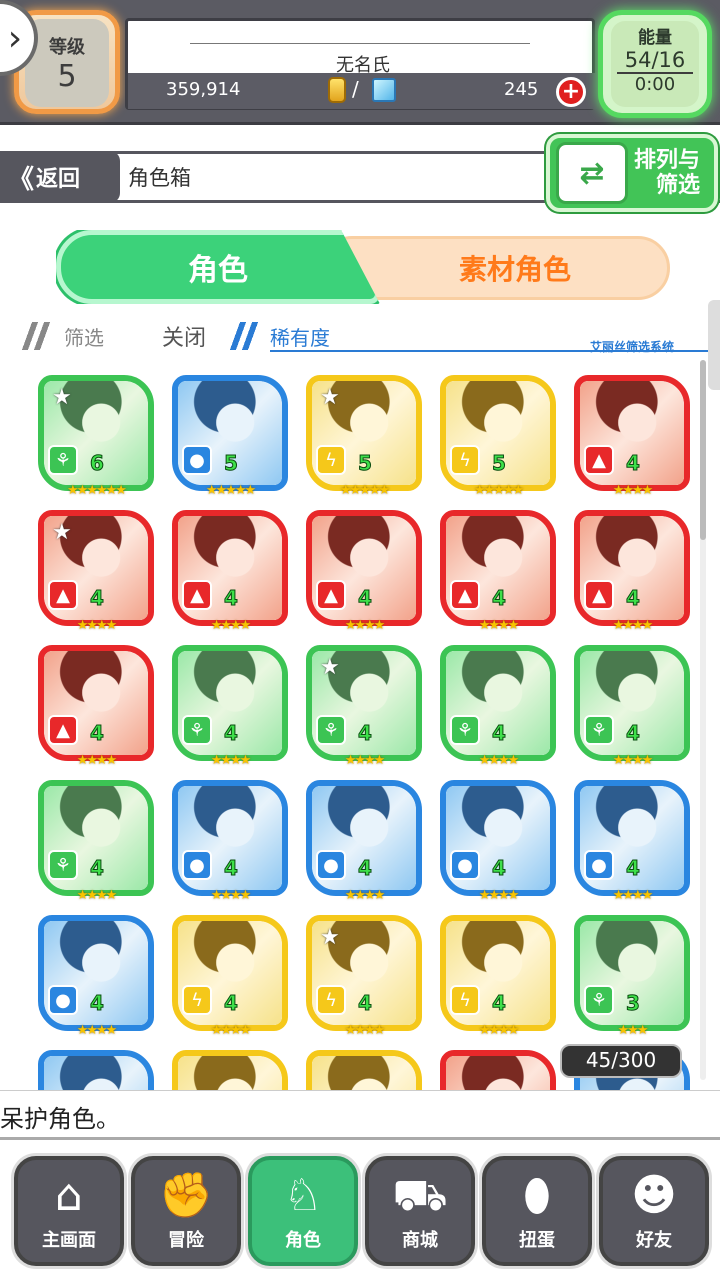 The image size is (720, 1280). What do you see at coordinates (203, 89) in the screenshot?
I see `gold-amount: 359,914` at bounding box center [203, 89].